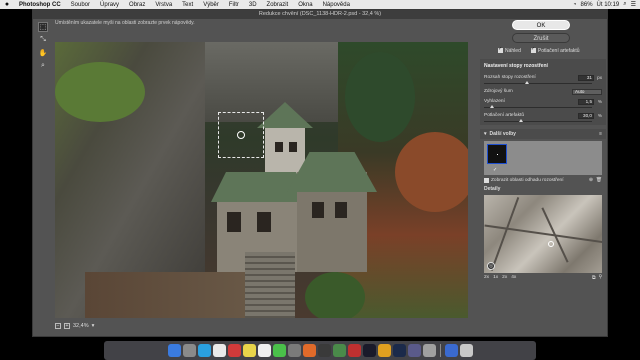 Image resolution: width=640 pixels, height=360 pixels. I want to click on loupe-zoom-bar: 2x 1x 2x 4x ⧉ ⚲, so click(543, 277).